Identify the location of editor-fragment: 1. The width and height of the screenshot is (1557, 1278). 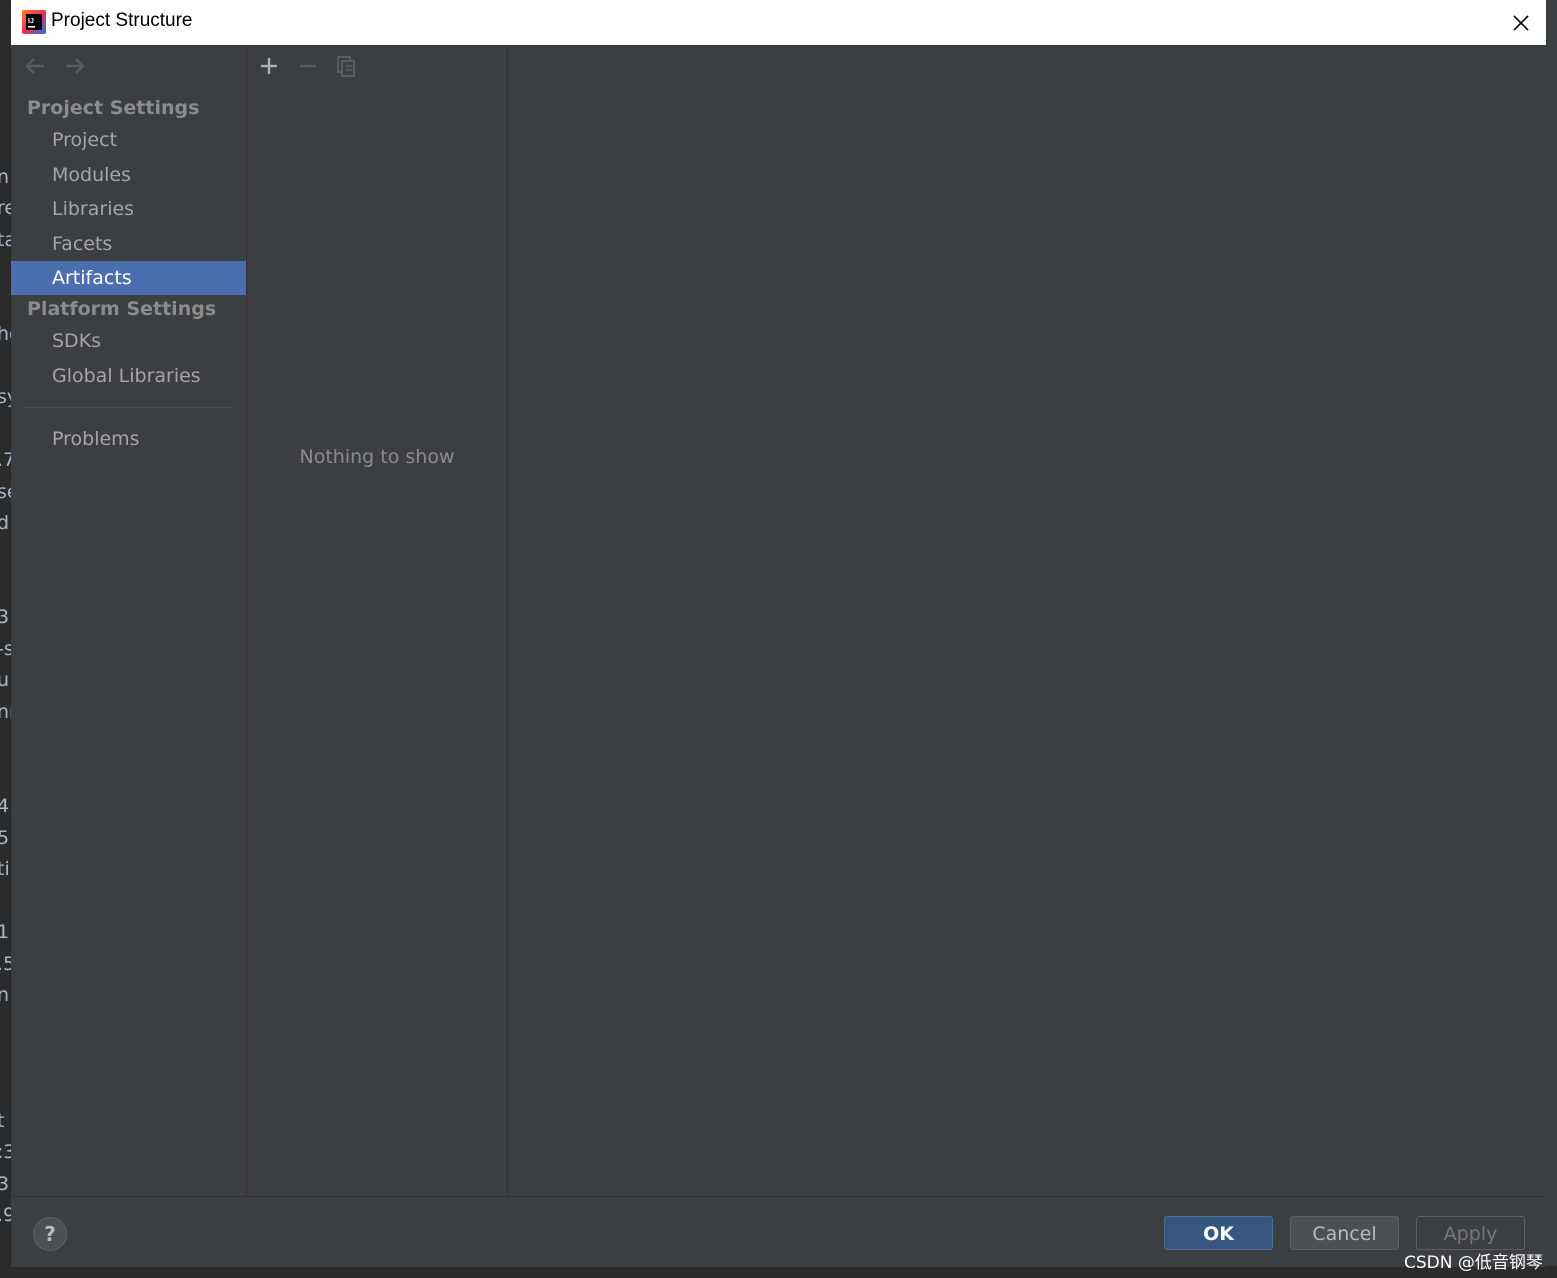
(5, 932).